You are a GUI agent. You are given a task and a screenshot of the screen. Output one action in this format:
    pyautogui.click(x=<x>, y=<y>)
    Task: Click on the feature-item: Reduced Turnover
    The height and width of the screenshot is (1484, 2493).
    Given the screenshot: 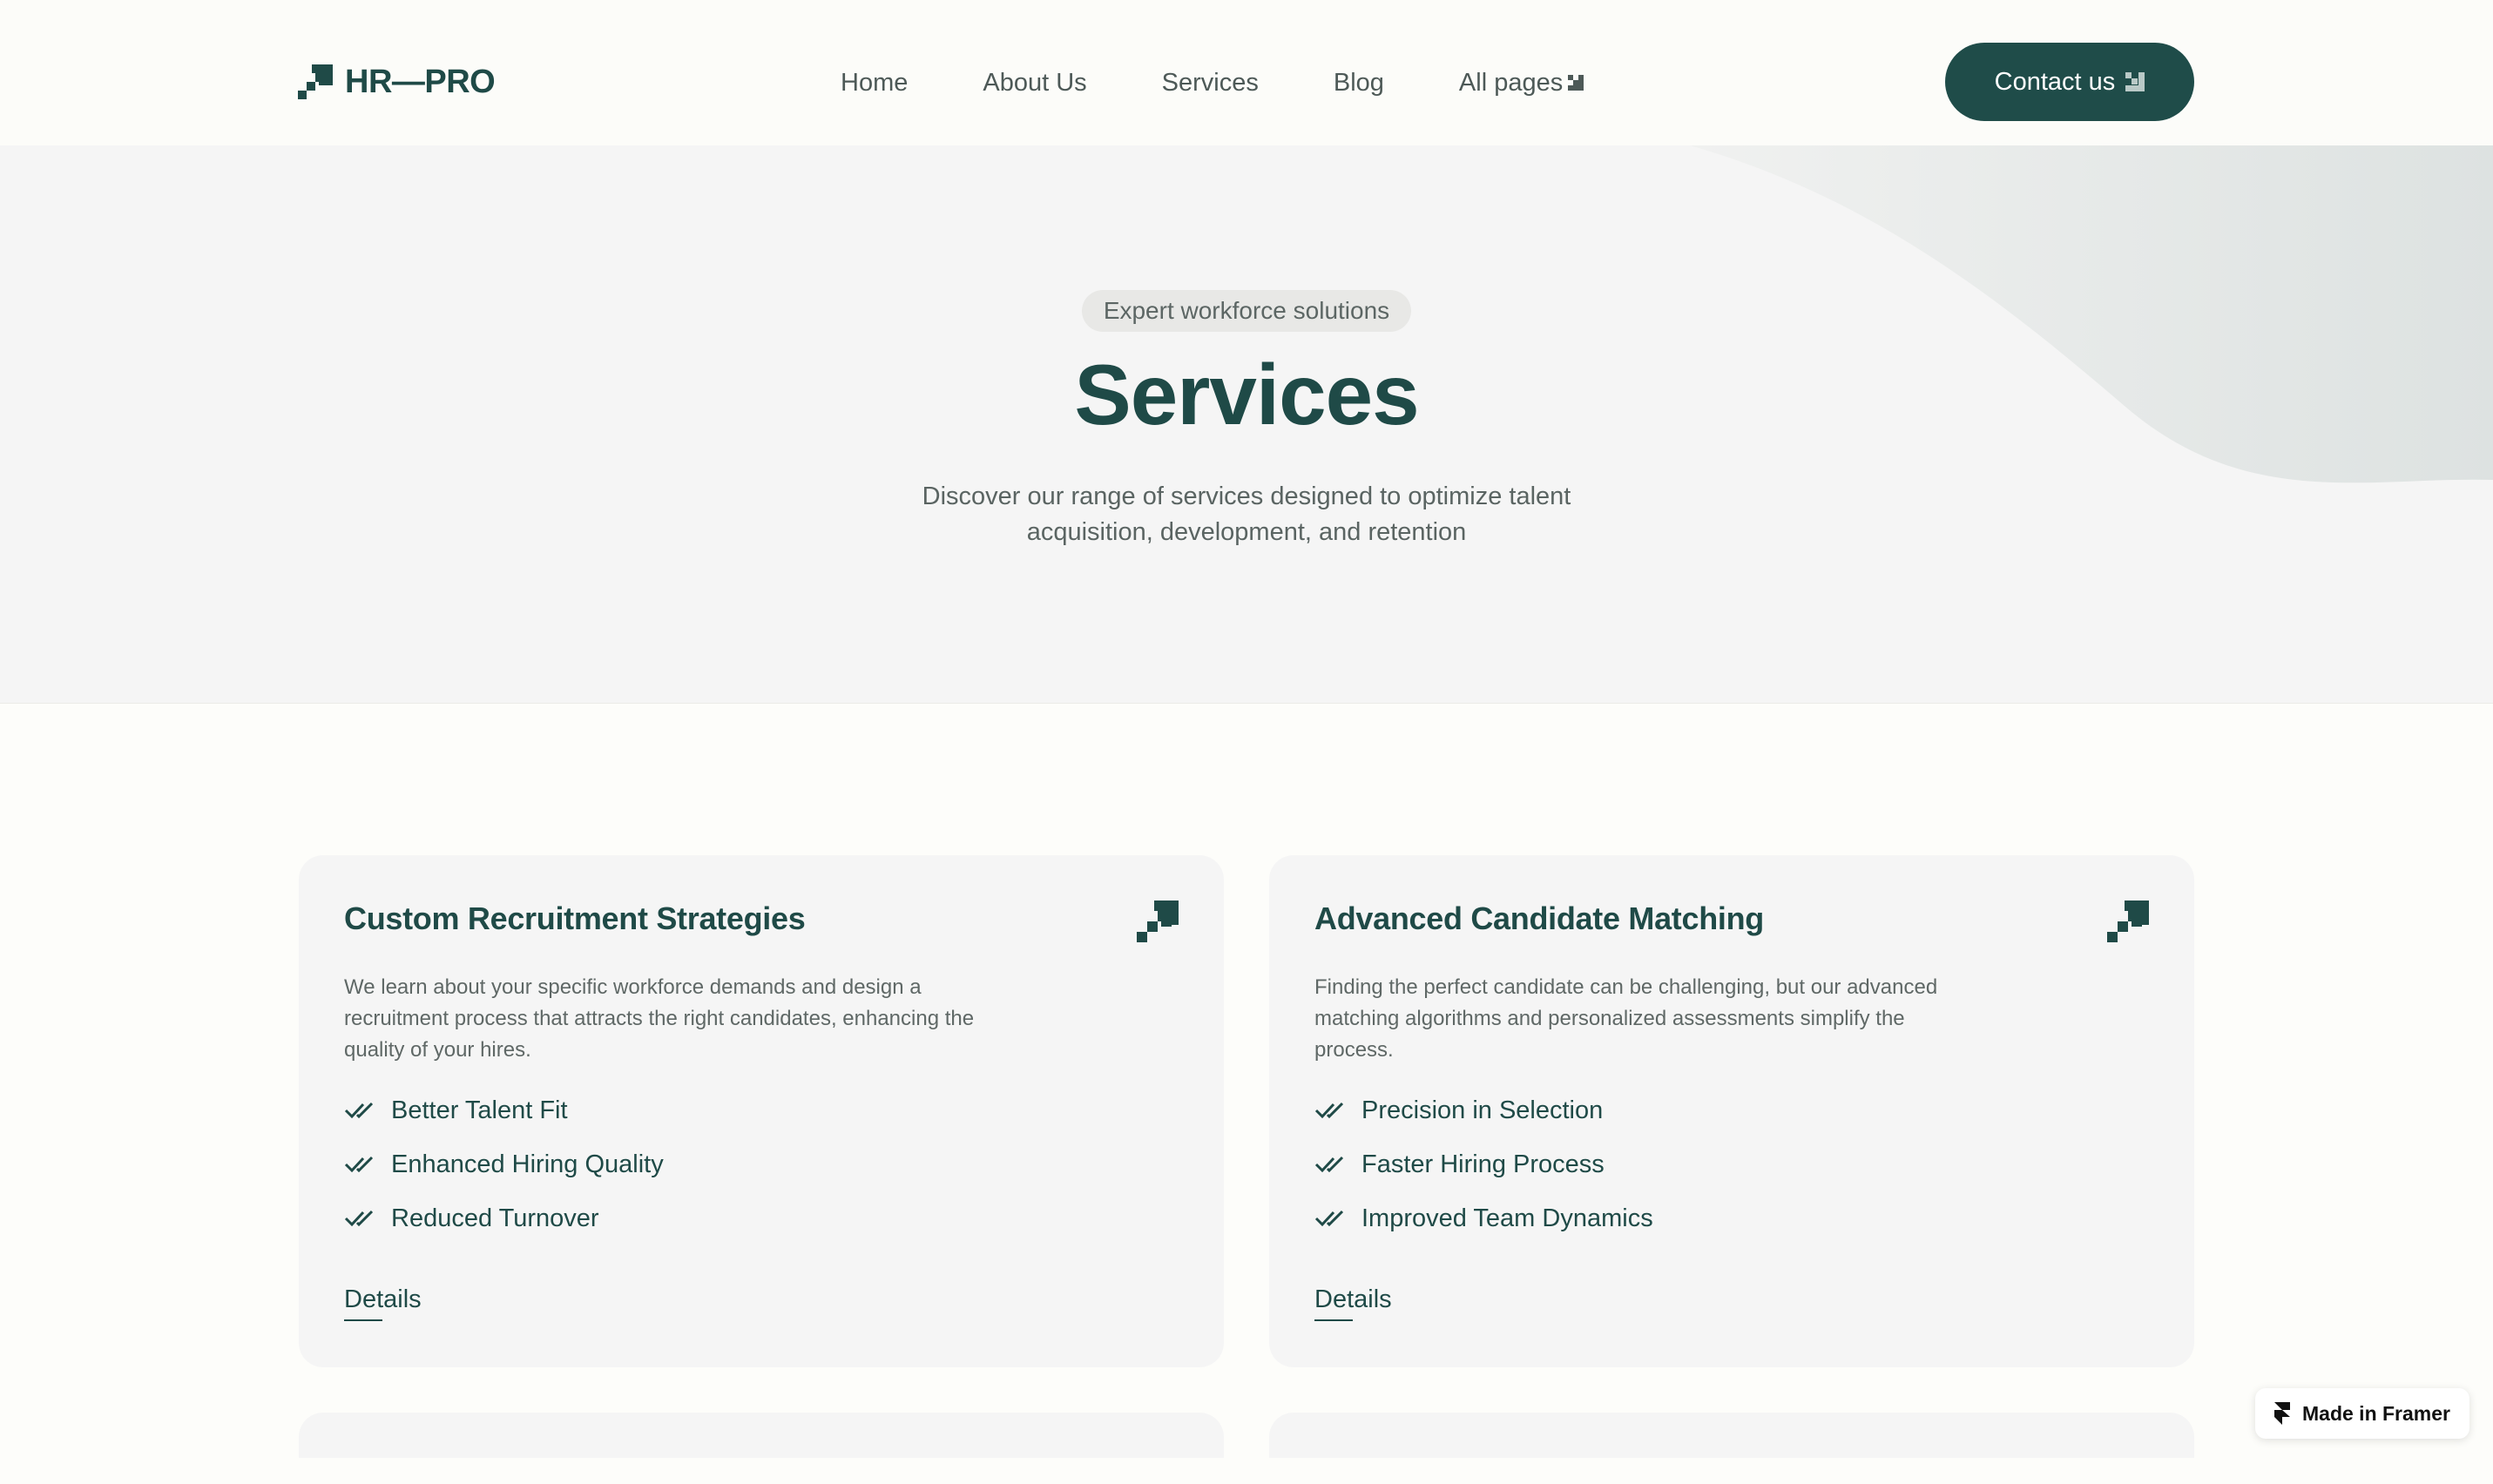 What is the action you would take?
    pyautogui.click(x=504, y=1218)
    